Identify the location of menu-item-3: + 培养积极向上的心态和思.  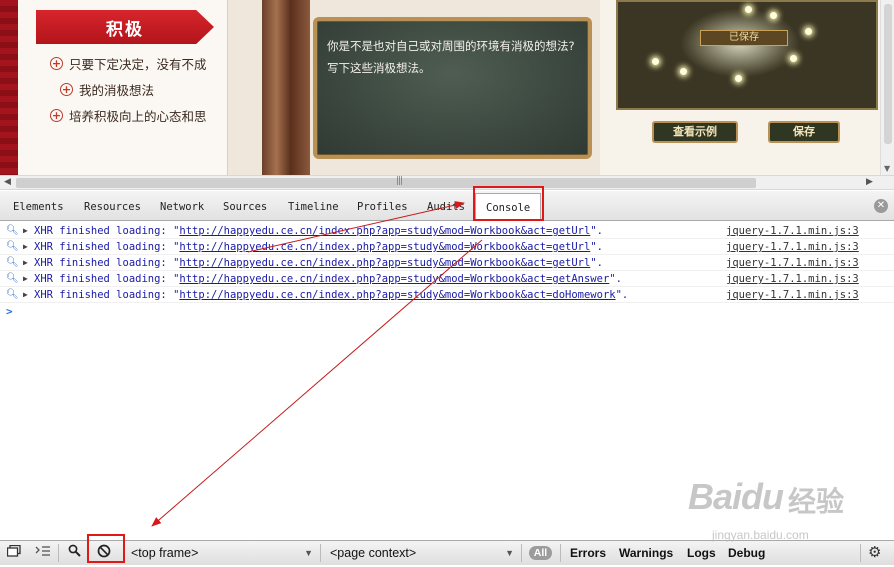
(128, 115).